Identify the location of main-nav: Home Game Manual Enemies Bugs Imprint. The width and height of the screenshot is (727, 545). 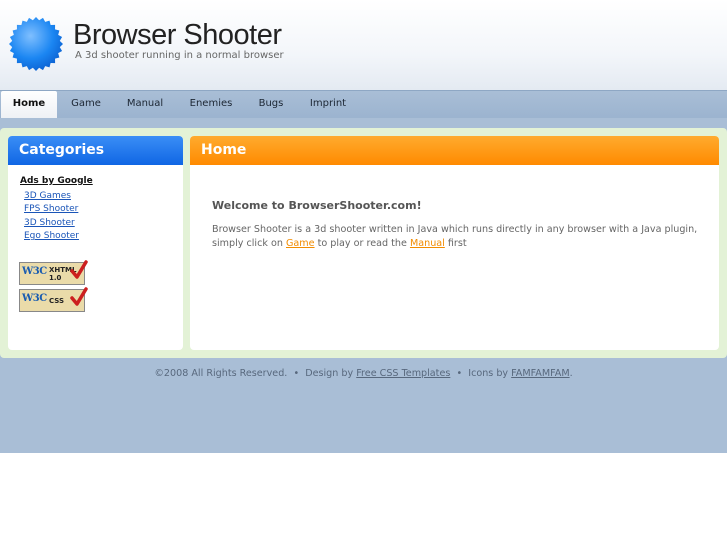
(363, 104).